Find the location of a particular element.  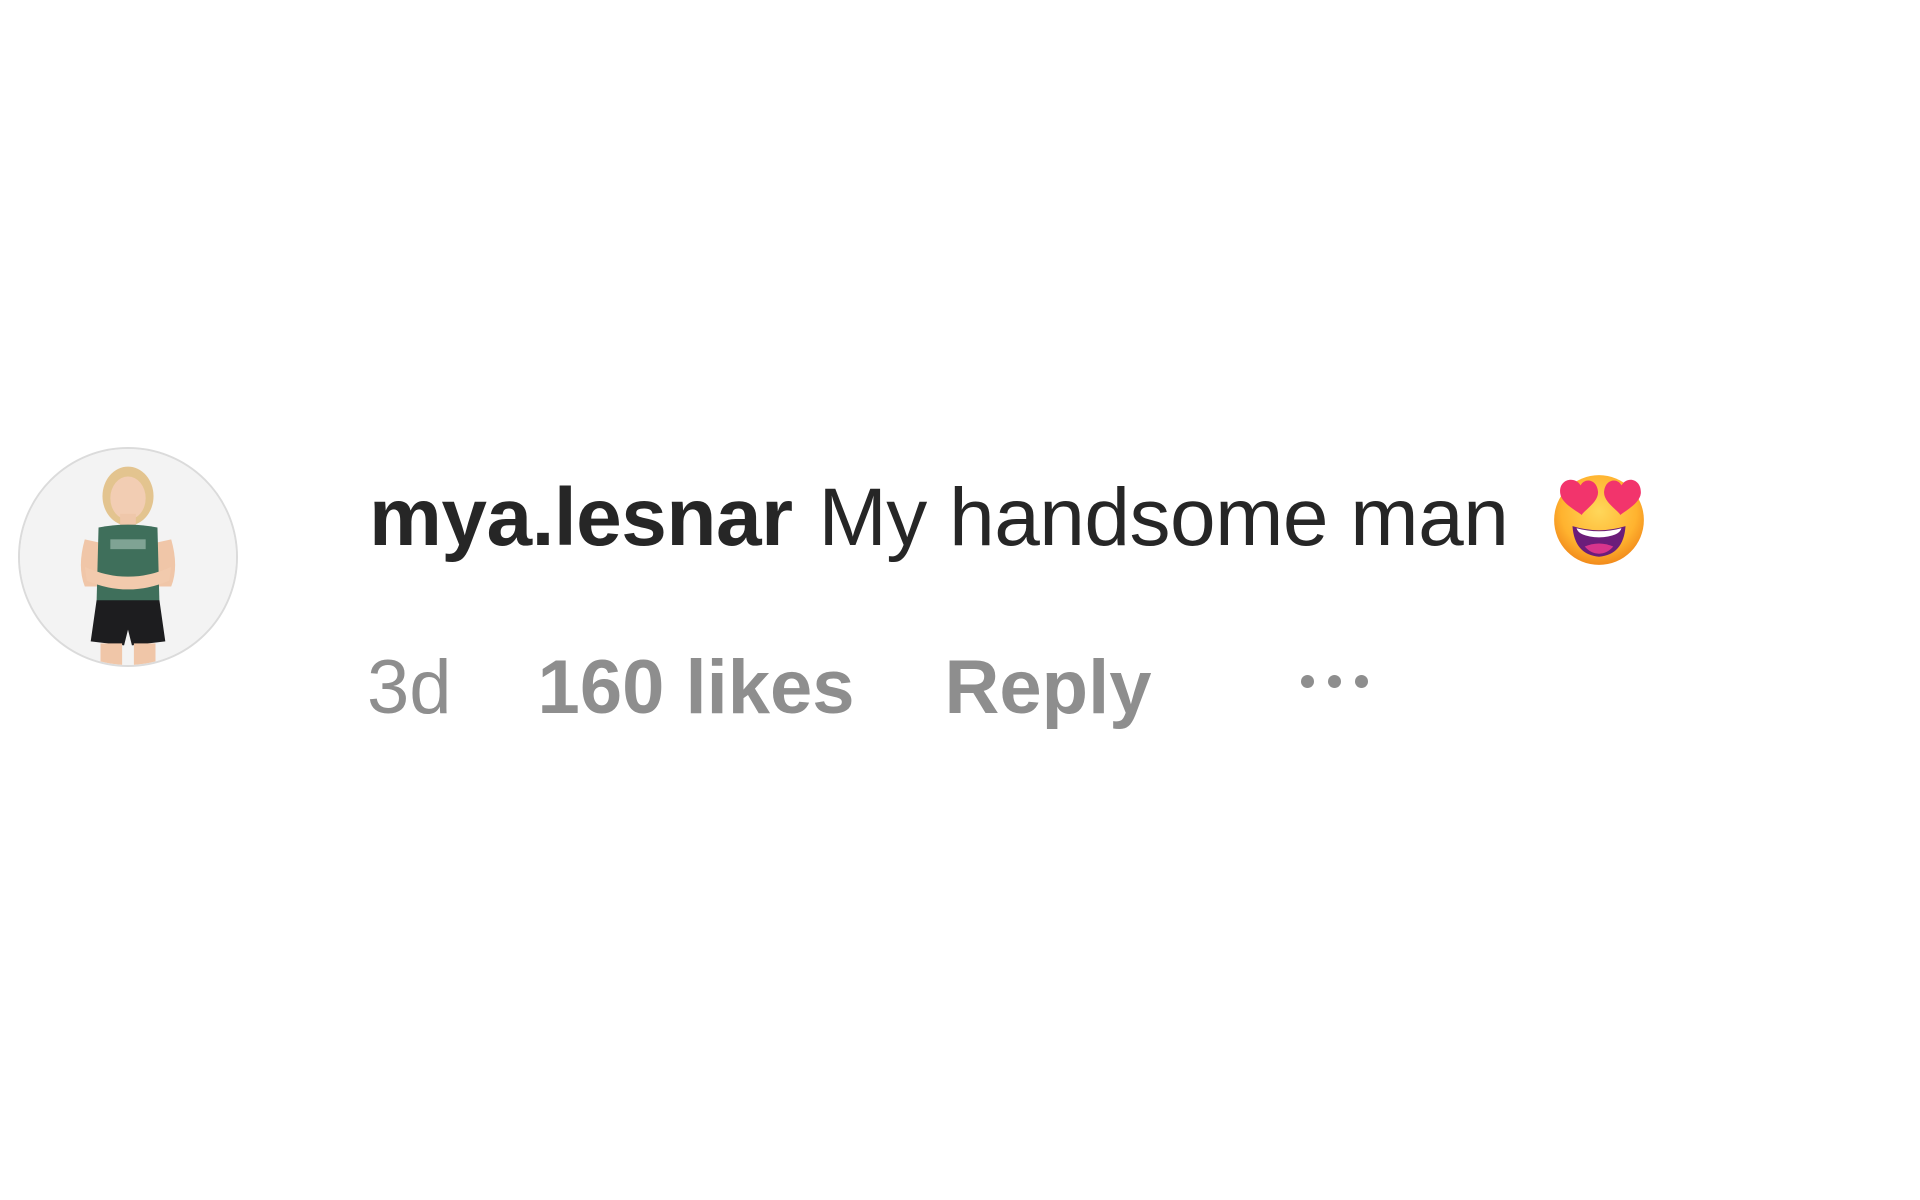

avatar is located at coordinates (128, 557).